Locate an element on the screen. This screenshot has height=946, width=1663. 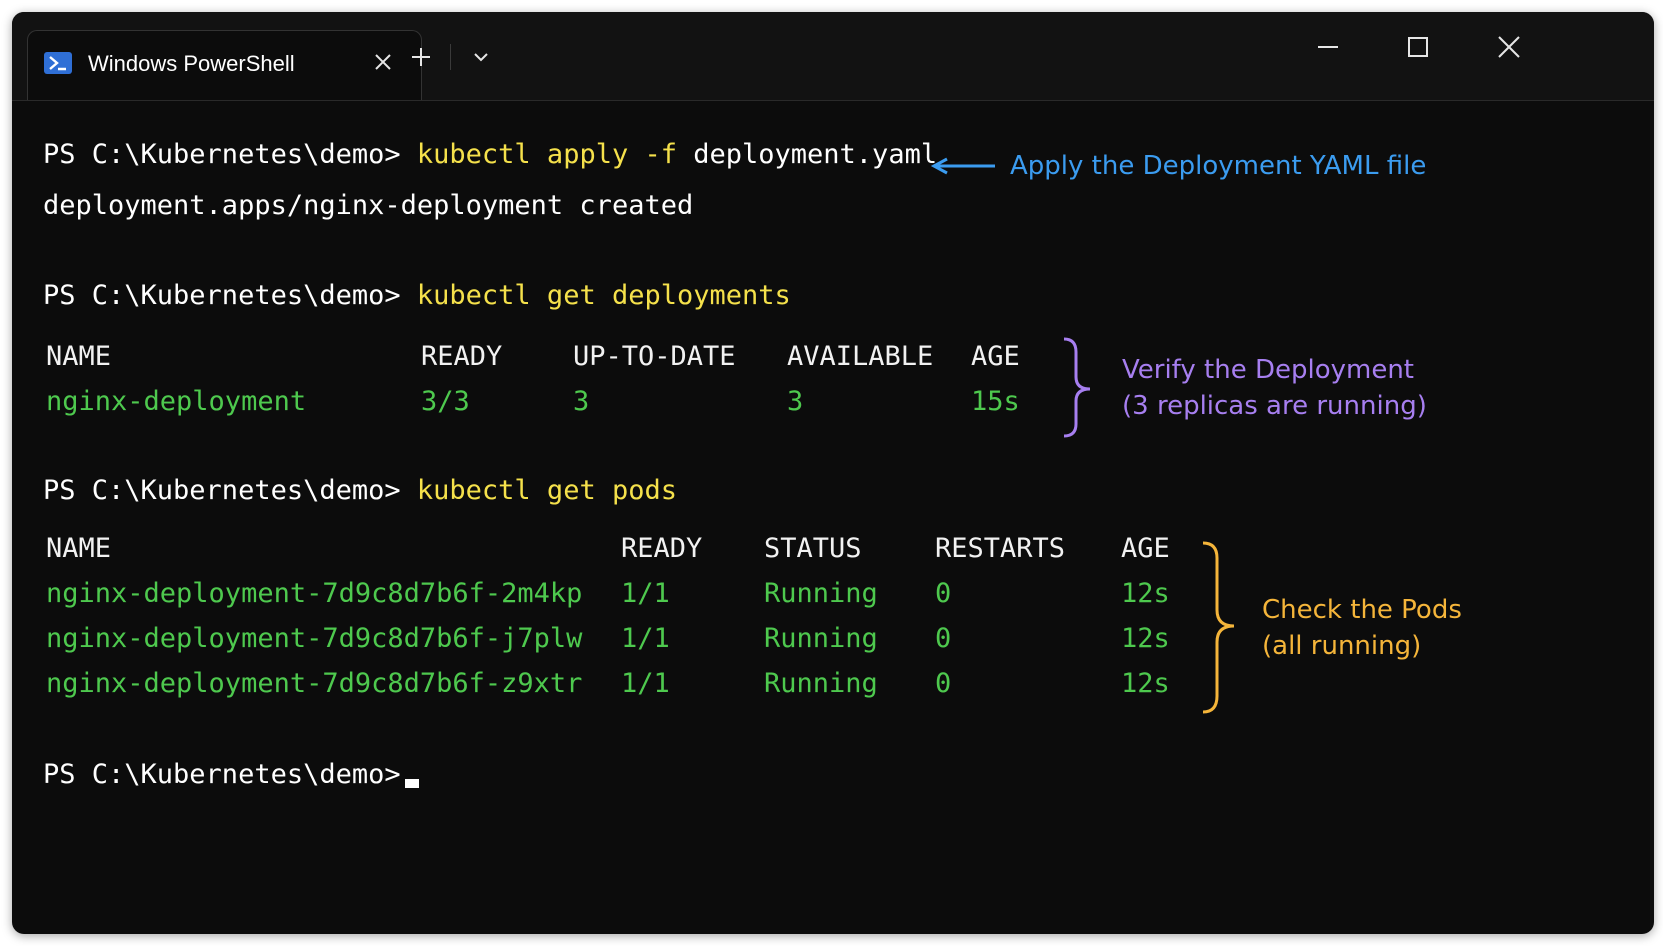
close-icon is located at coordinates (383, 62).